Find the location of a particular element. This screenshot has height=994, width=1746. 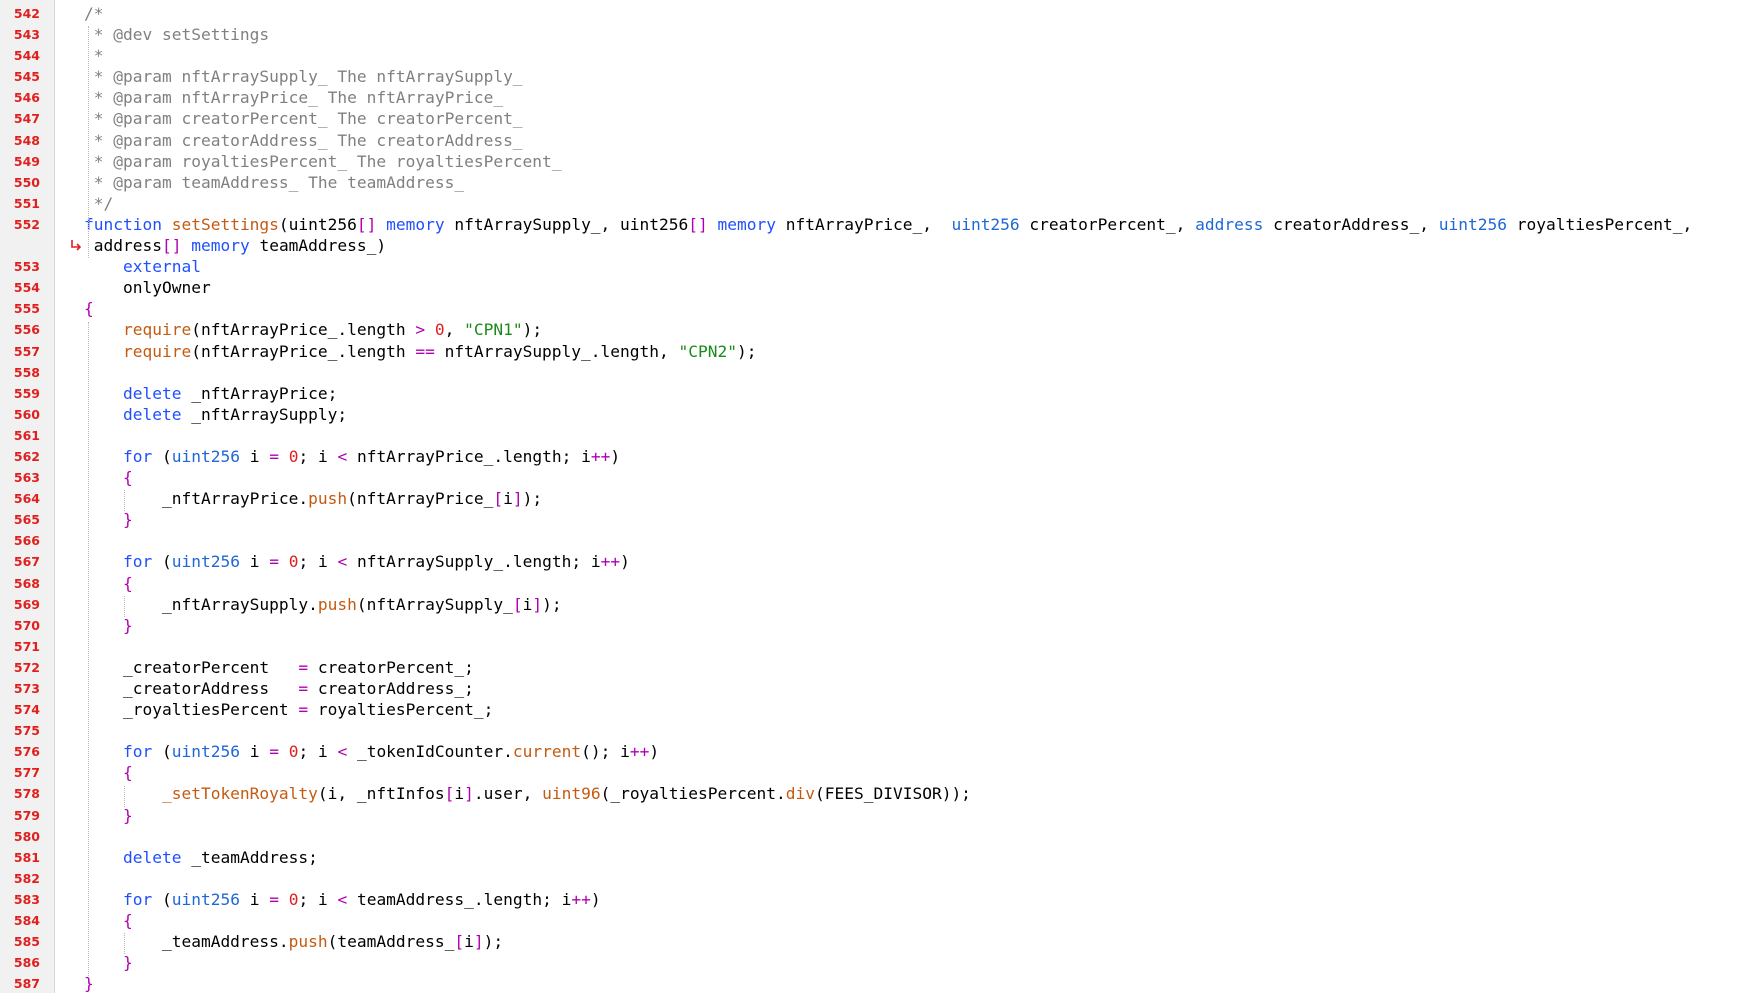

line-number: 547 is located at coordinates (26, 119).